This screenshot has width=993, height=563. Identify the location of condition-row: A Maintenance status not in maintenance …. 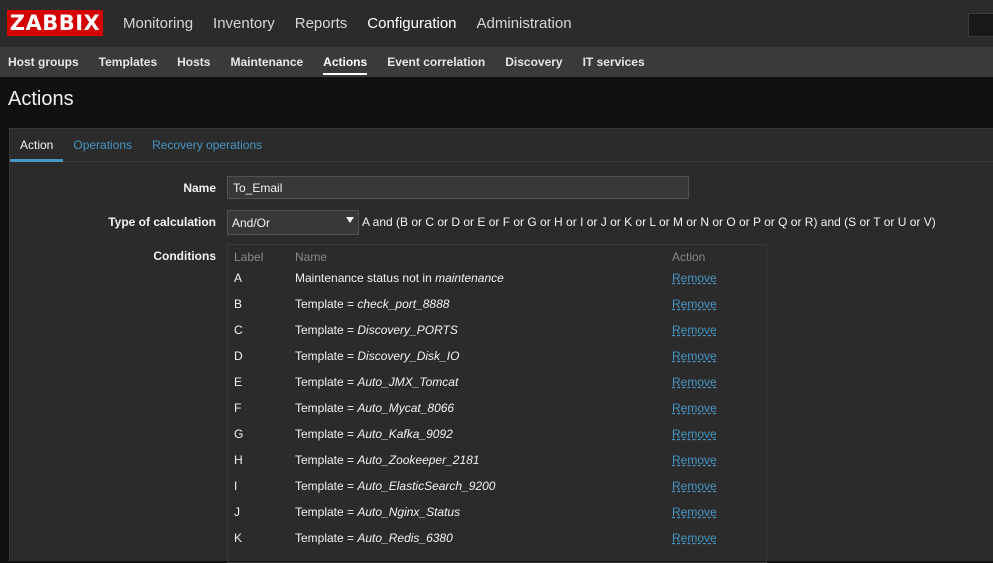
(497, 279).